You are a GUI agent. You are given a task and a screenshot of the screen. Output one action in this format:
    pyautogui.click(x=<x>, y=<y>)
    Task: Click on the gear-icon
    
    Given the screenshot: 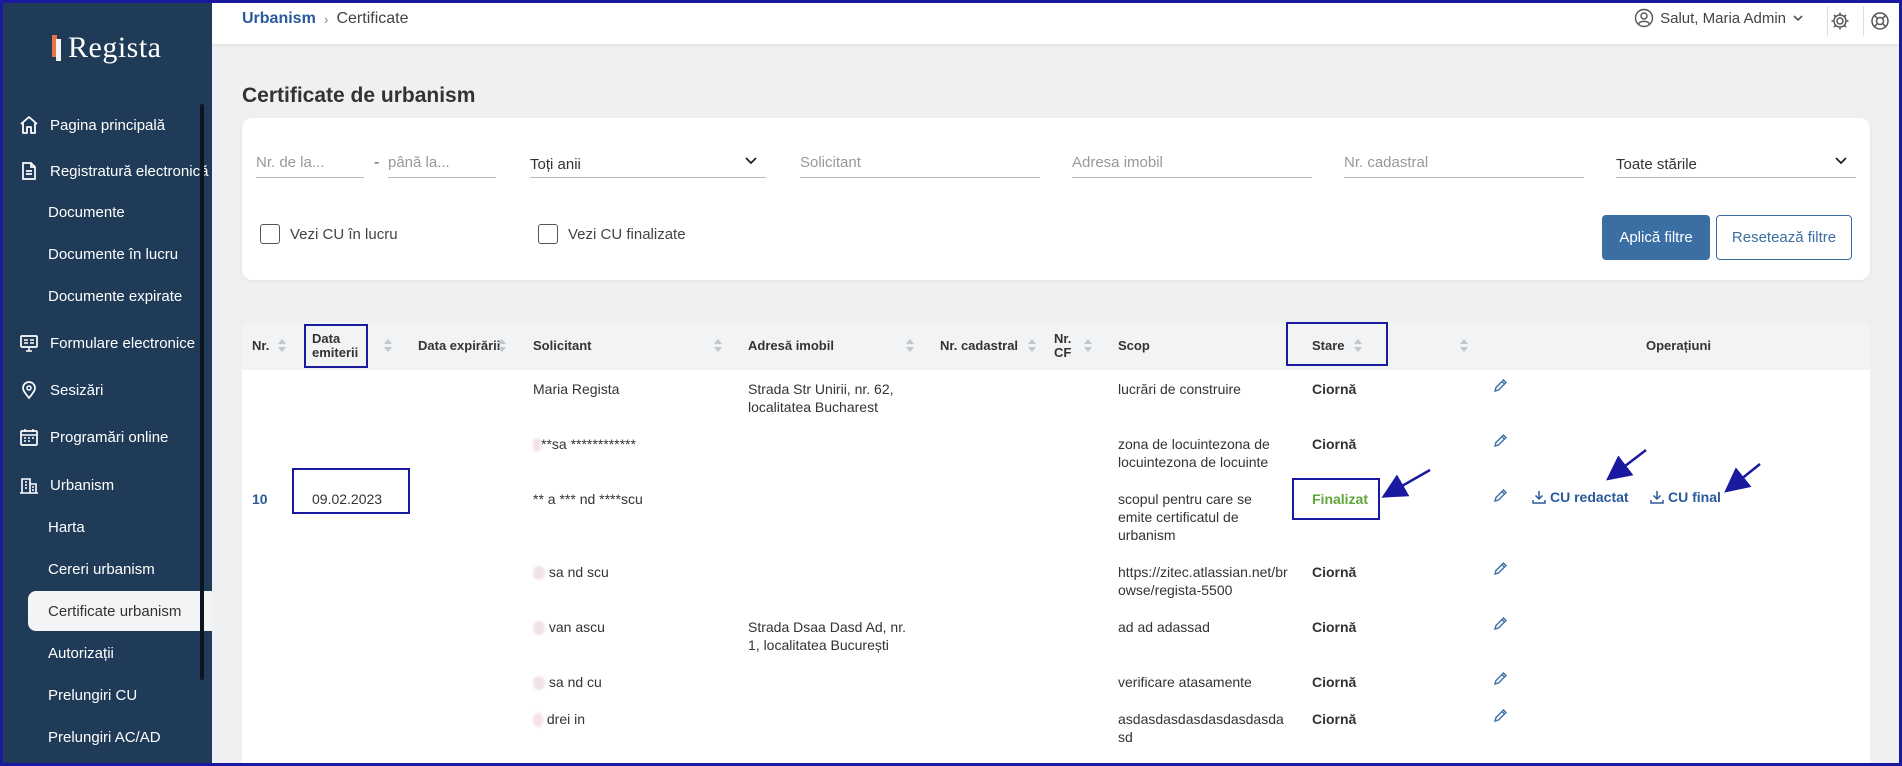 What is the action you would take?
    pyautogui.click(x=1840, y=21)
    